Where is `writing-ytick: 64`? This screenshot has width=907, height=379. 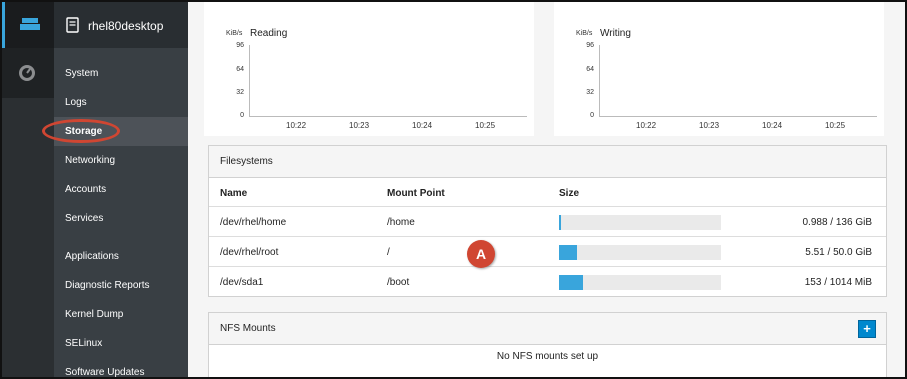
writing-ytick: 64 is located at coordinates (590, 69).